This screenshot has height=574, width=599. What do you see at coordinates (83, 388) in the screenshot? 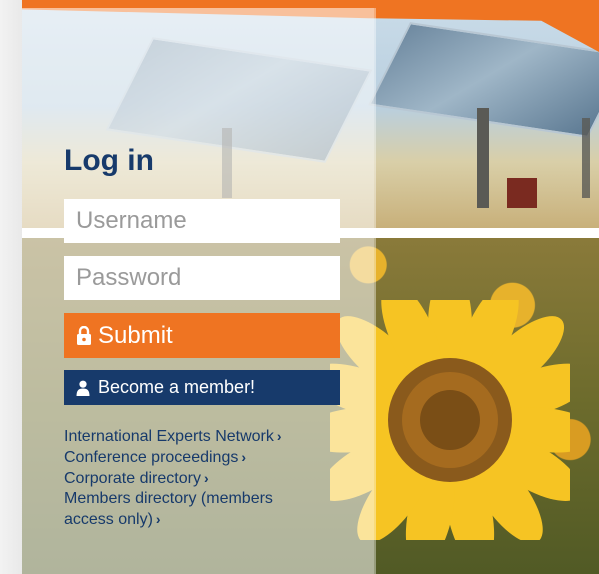
I see `user-icon` at bounding box center [83, 388].